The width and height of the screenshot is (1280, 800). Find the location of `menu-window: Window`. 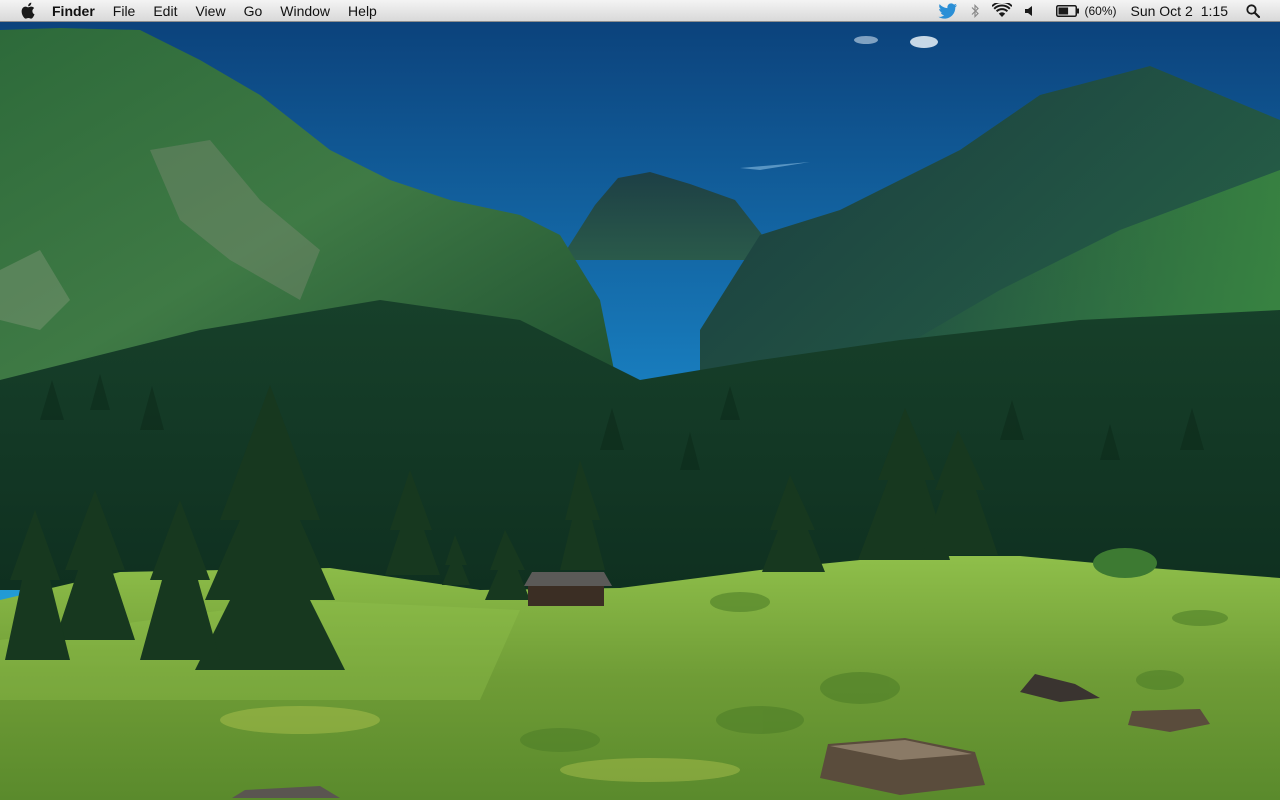

menu-window: Window is located at coordinates (305, 11).